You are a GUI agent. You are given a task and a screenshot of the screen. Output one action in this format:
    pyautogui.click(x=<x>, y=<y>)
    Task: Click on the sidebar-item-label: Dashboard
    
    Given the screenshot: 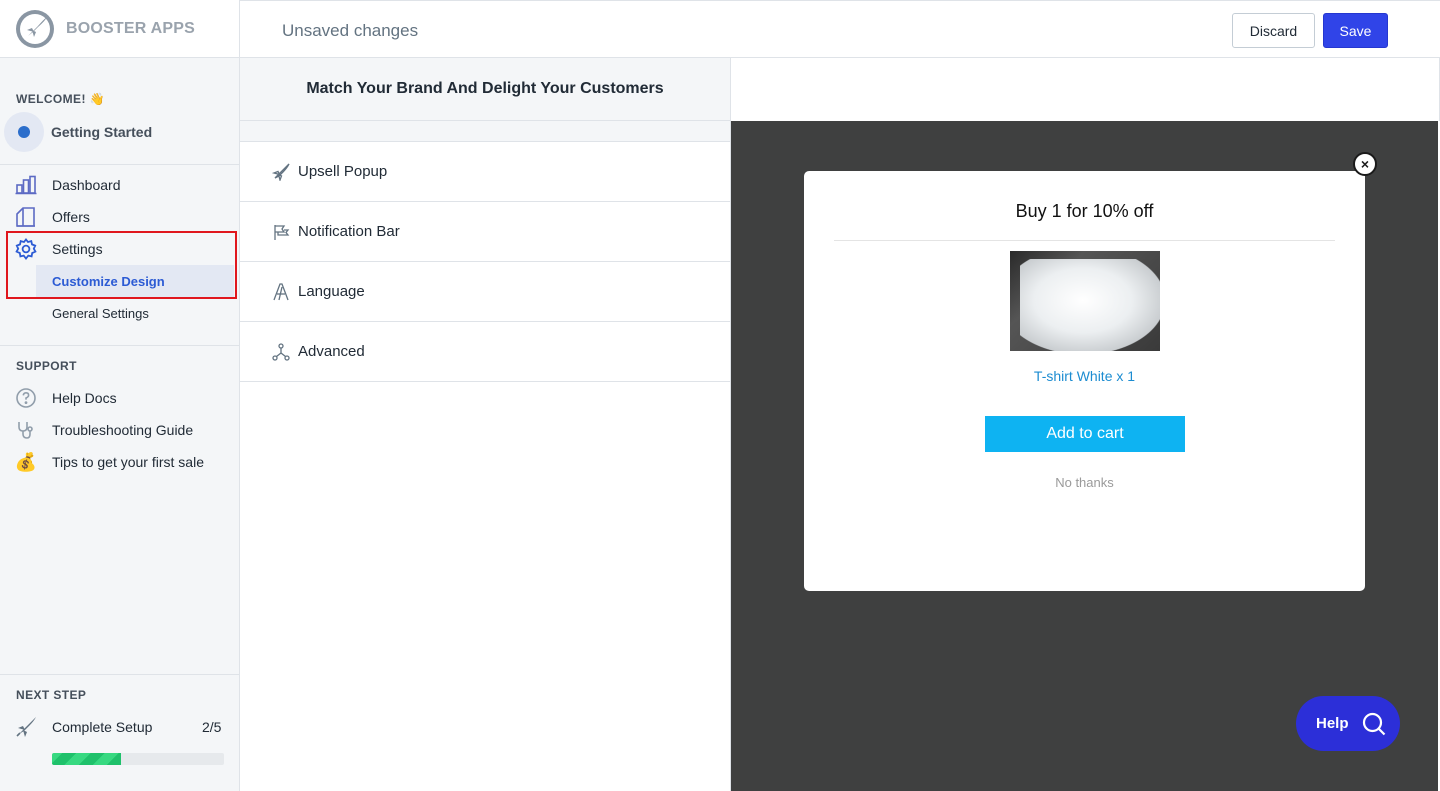 What is the action you would take?
    pyautogui.click(x=86, y=185)
    